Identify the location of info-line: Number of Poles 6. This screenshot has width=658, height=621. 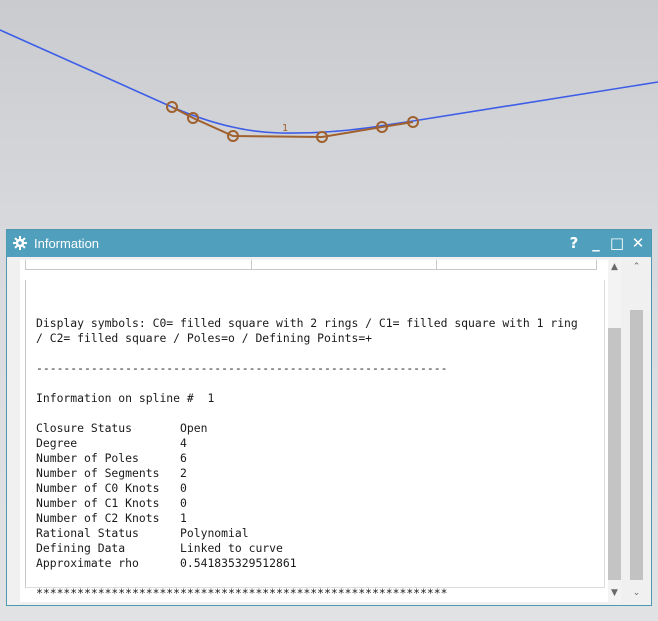
(111, 458).